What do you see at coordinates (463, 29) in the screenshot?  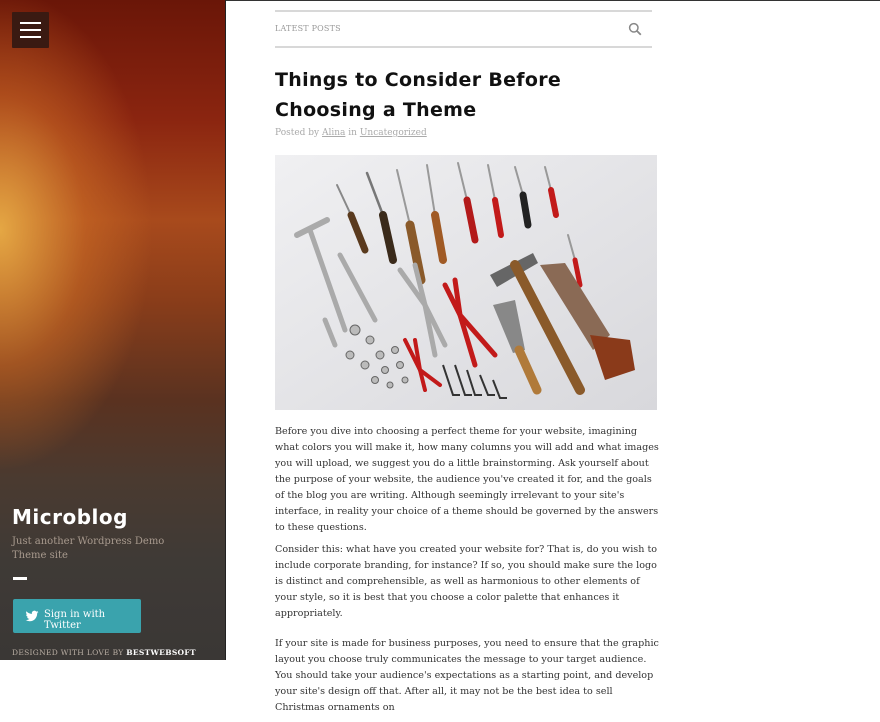 I see `latest-posts-bar: LATEST POSTS` at bounding box center [463, 29].